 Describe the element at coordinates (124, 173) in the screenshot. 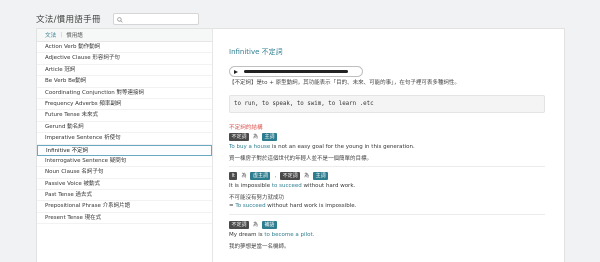

I see `sidebar-item-noun-clause: Noun Clause 名詞子句` at that location.